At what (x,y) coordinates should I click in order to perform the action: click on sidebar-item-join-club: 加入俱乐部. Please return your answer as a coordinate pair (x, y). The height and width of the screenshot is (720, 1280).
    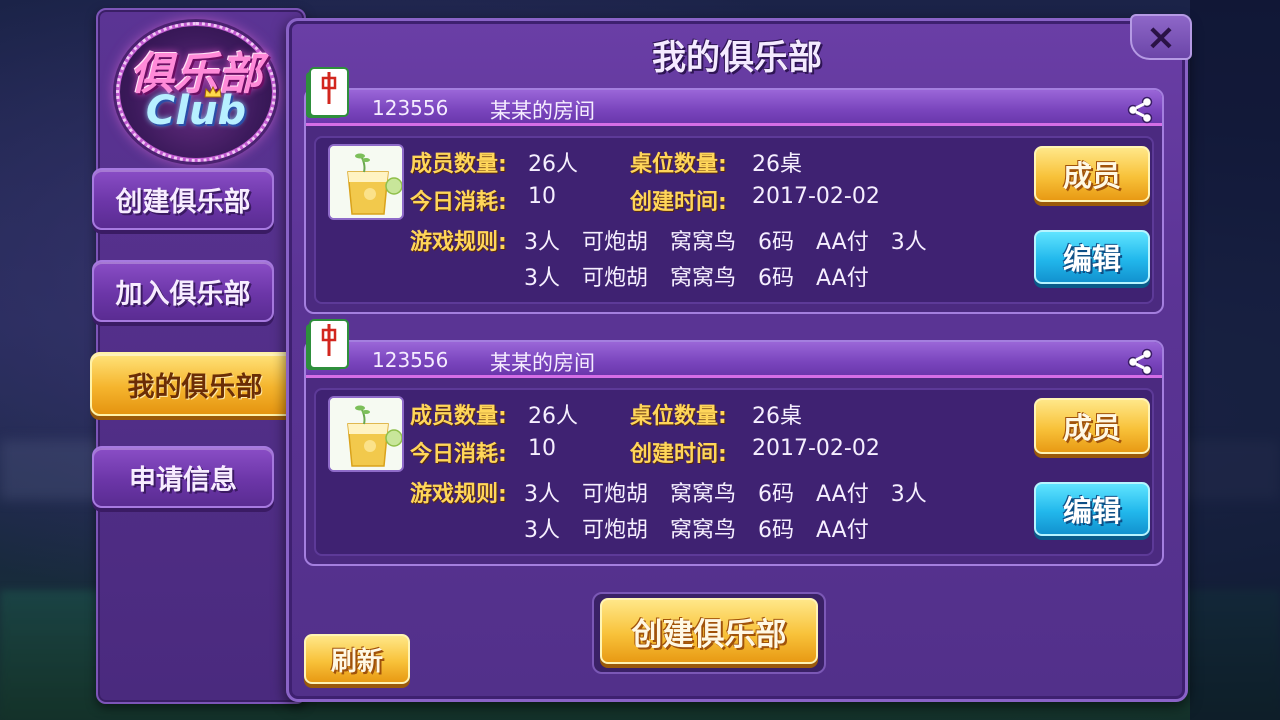
    Looking at the image, I should click on (183, 291).